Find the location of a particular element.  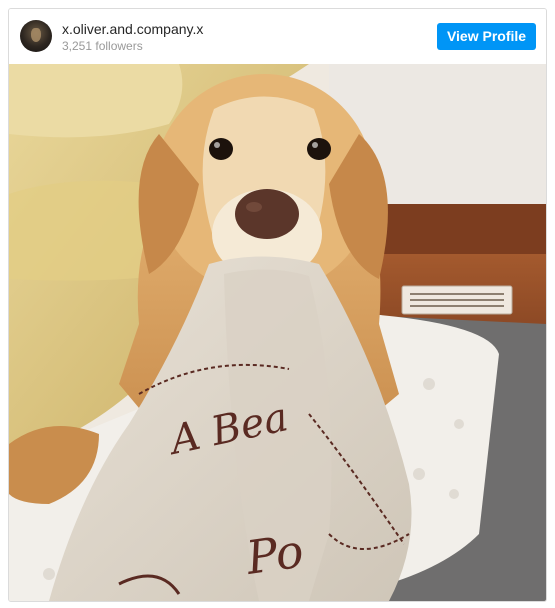

profile-avatar is located at coordinates (36, 36).